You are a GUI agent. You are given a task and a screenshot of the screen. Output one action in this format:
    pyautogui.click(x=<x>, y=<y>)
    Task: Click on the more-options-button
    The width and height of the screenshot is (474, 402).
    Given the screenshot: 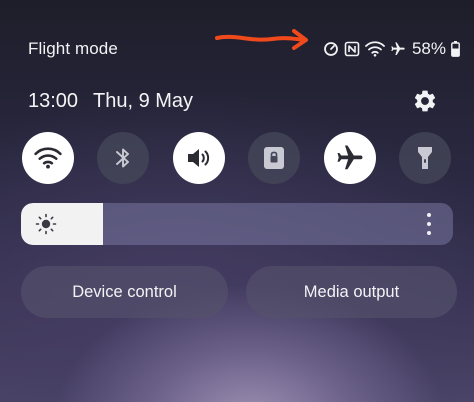 What is the action you would take?
    pyautogui.click(x=429, y=224)
    